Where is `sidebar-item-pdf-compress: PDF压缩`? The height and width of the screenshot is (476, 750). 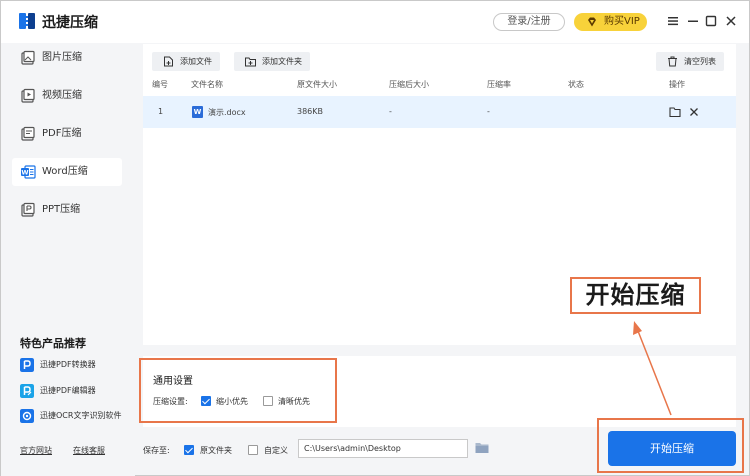
sidebar-item-pdf-compress: PDF压缩 is located at coordinates (67, 134).